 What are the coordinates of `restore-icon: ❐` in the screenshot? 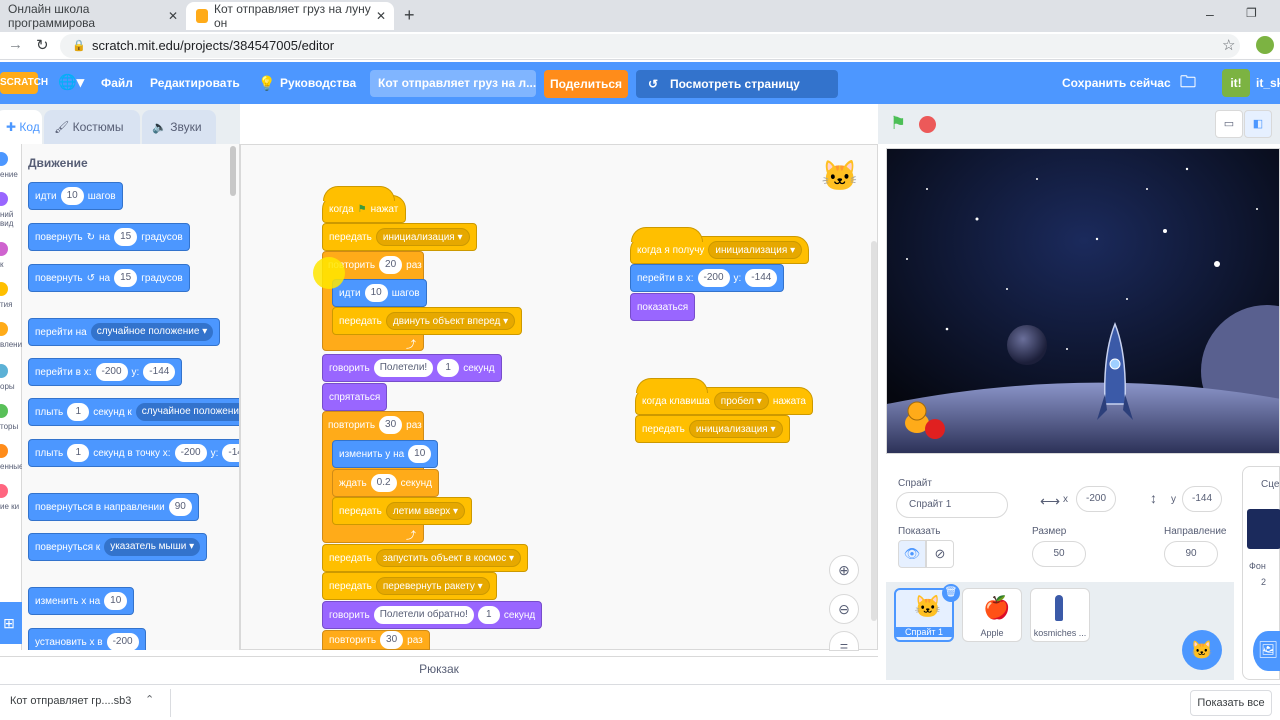 It's located at (1251, 13).